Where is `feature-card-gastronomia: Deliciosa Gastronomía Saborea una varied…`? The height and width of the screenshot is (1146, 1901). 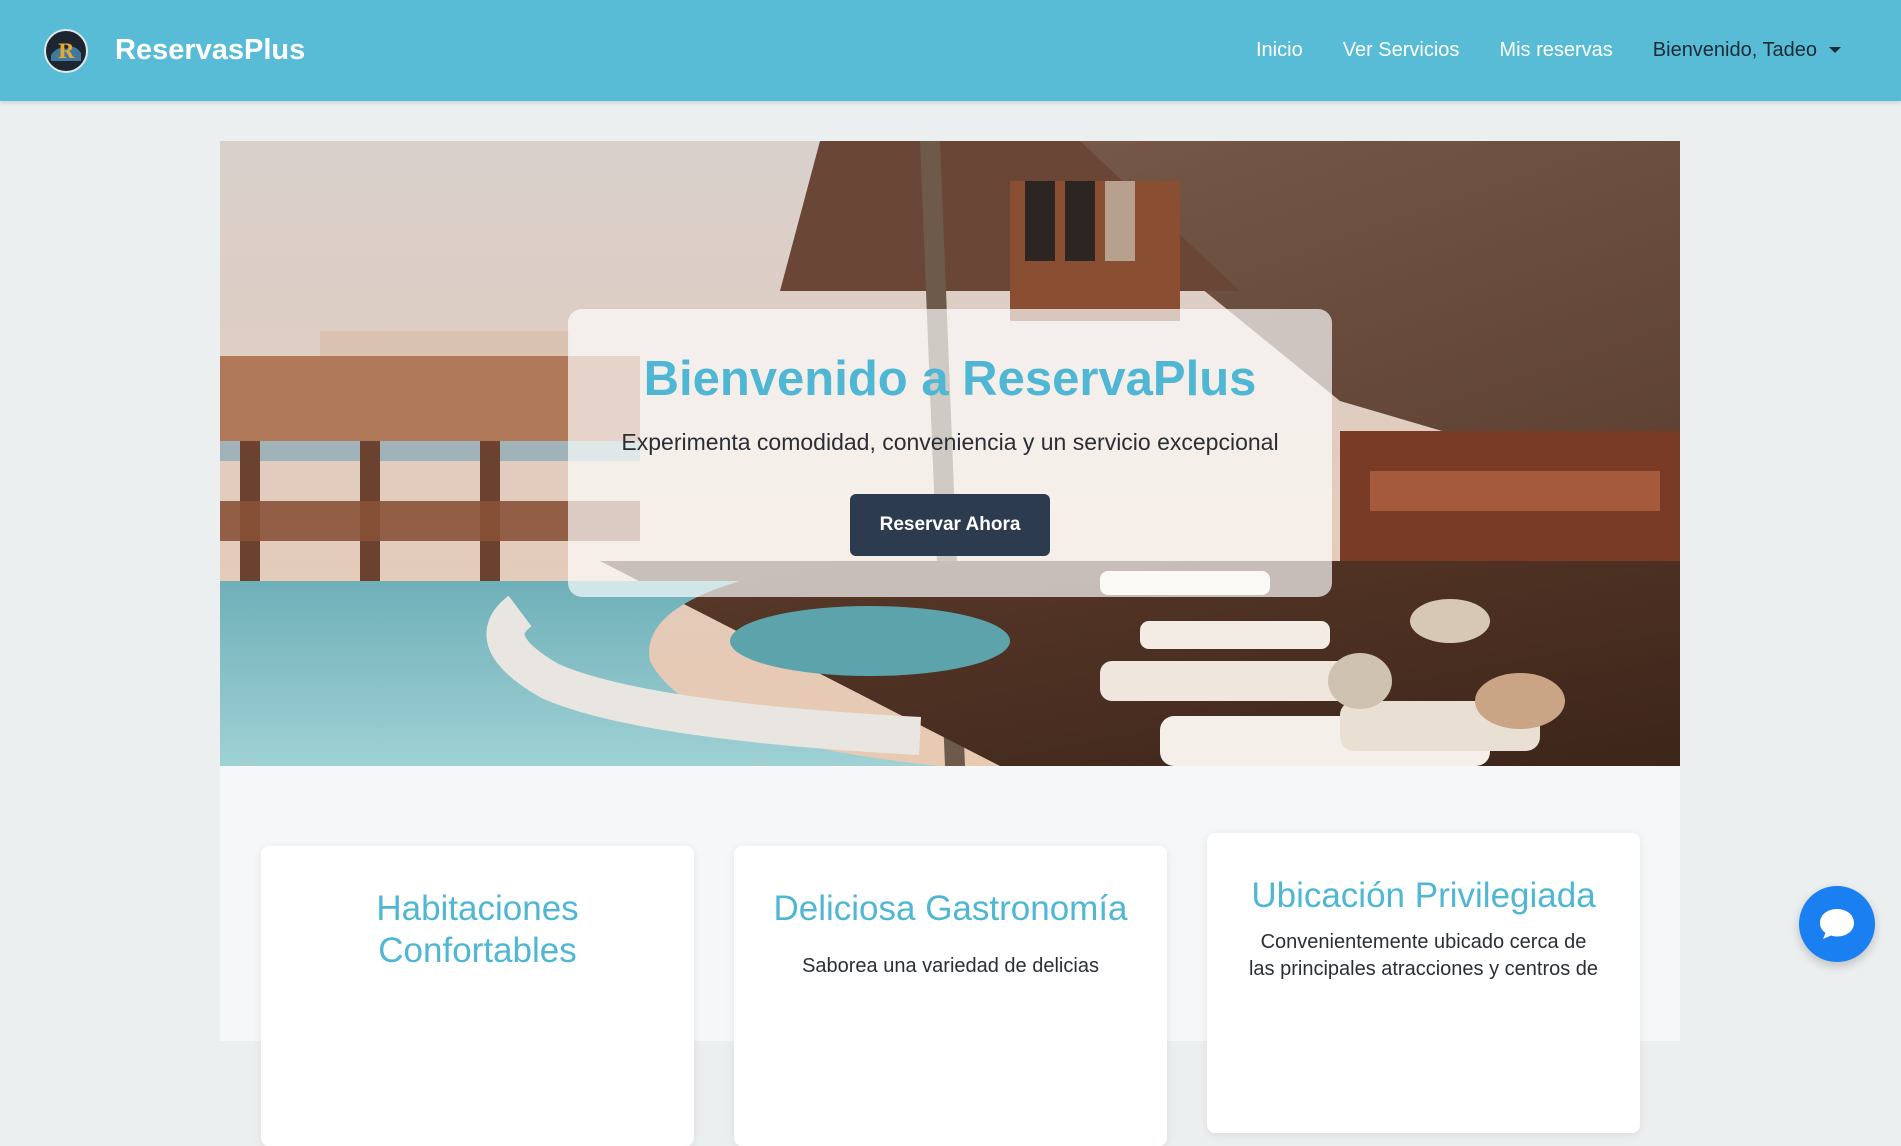 feature-card-gastronomia: Deliciosa Gastronomía Saborea una varied… is located at coordinates (950, 996).